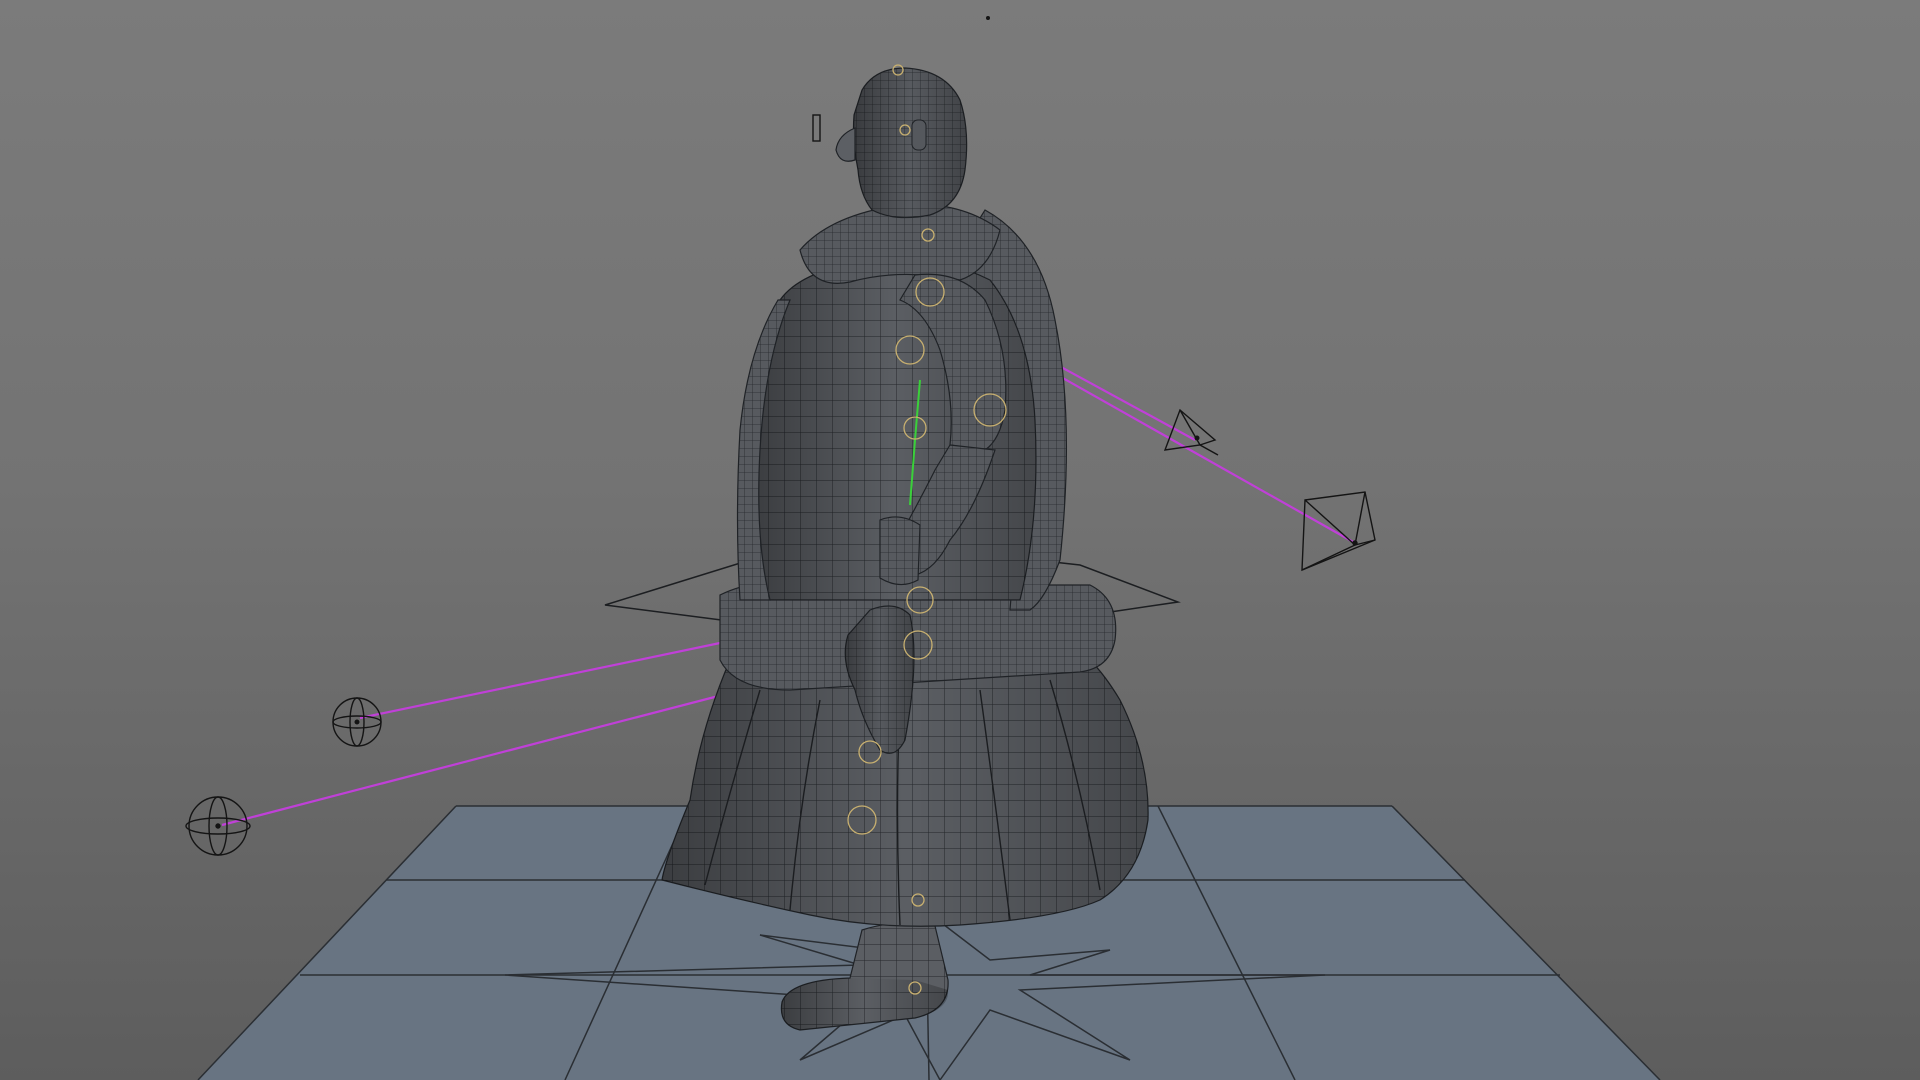  What do you see at coordinates (988, 18) in the screenshot?
I see `scene-origin-dot` at bounding box center [988, 18].